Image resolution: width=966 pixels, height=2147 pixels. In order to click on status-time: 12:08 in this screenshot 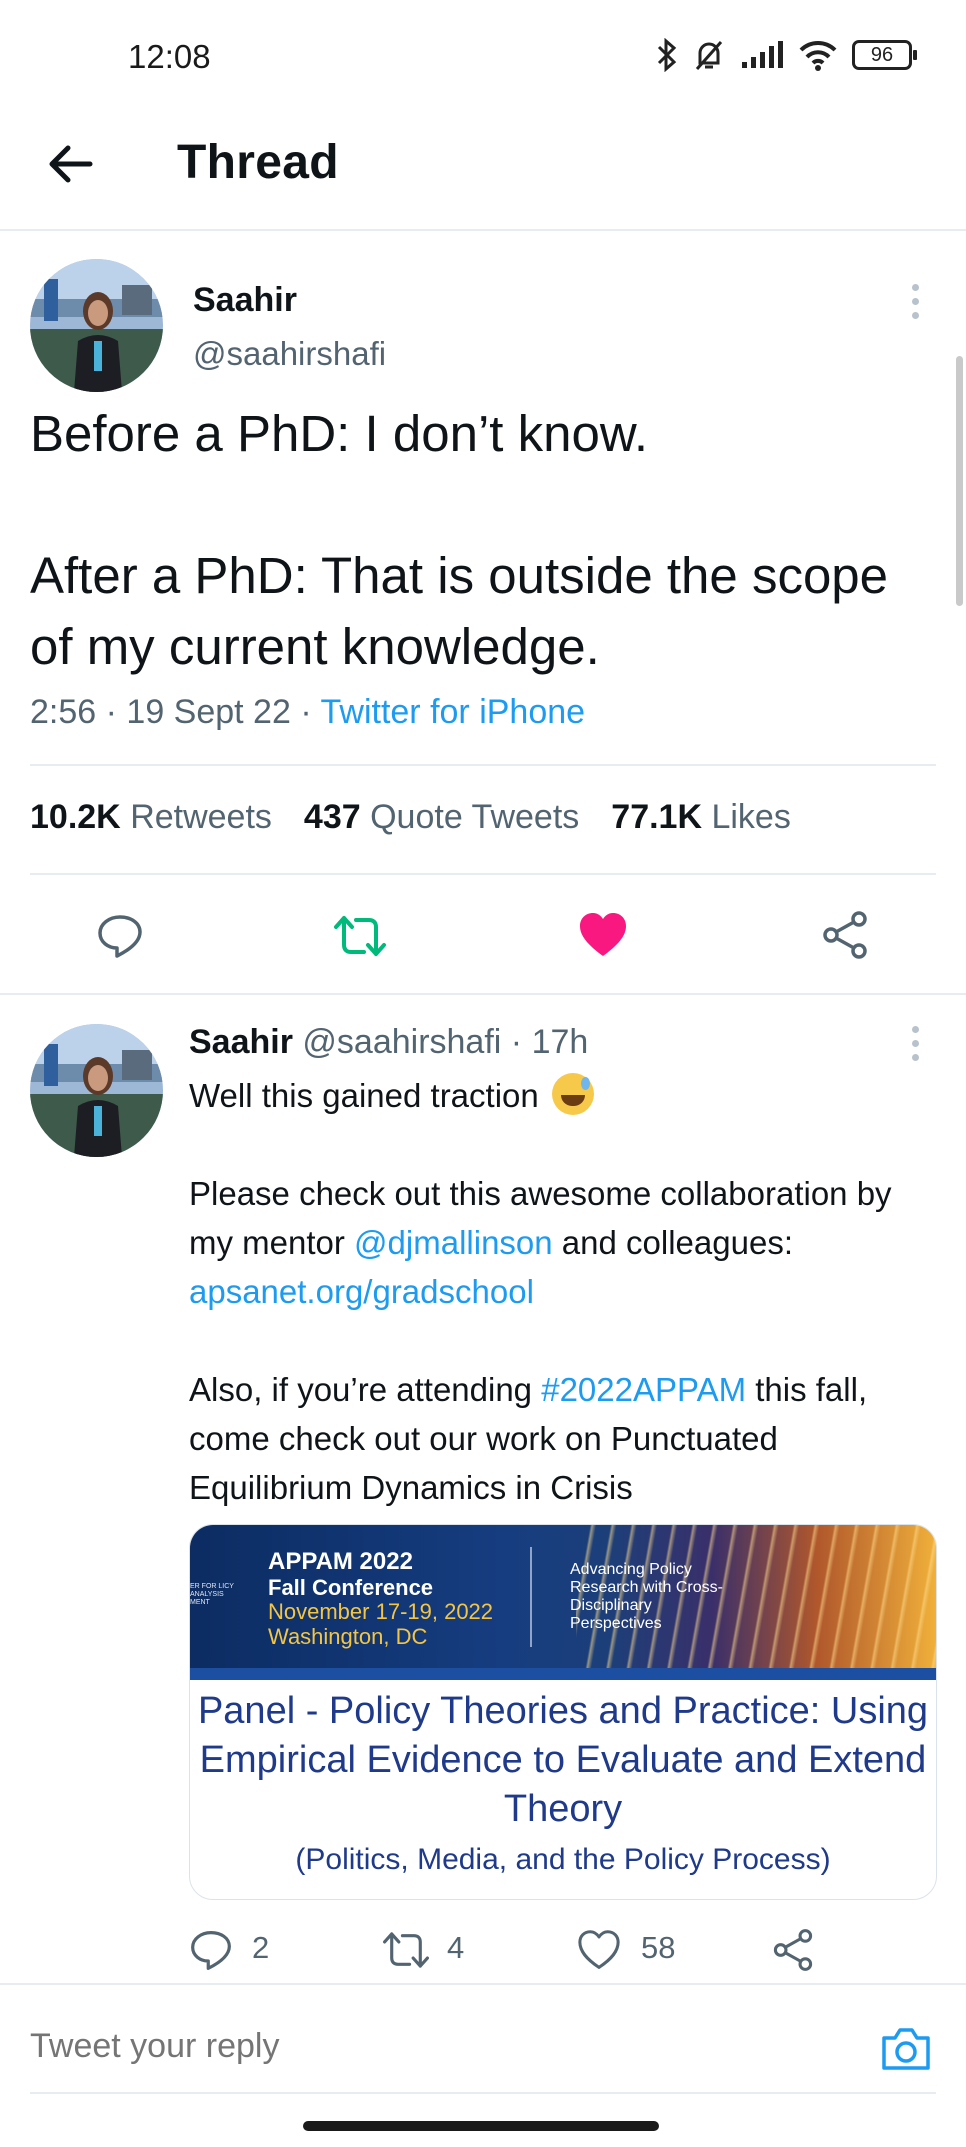, I will do `click(169, 56)`.